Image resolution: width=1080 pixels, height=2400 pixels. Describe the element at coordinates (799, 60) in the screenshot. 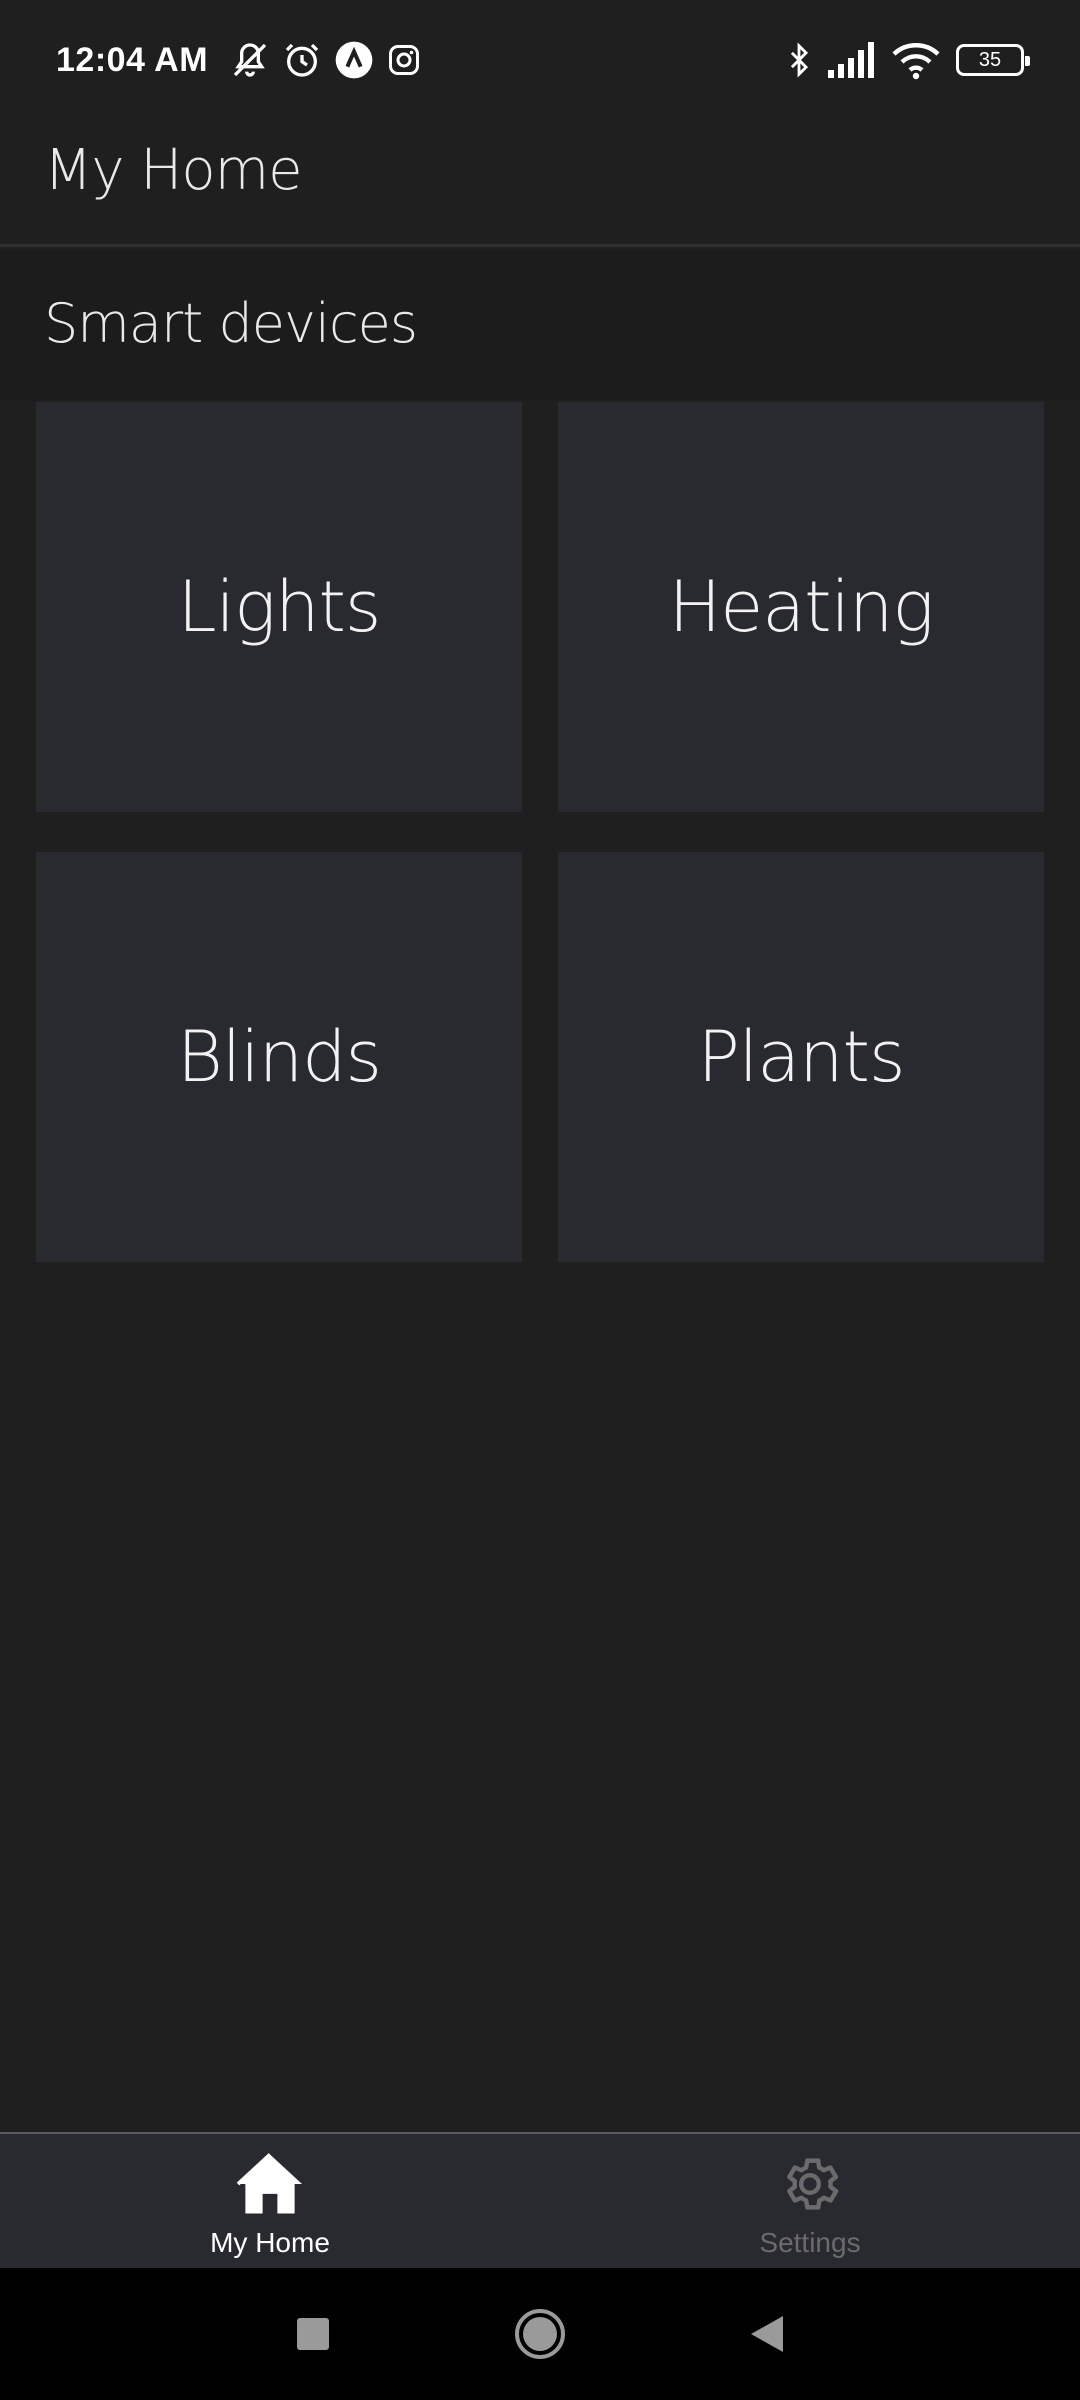

I see `bluetooth-icon` at that location.